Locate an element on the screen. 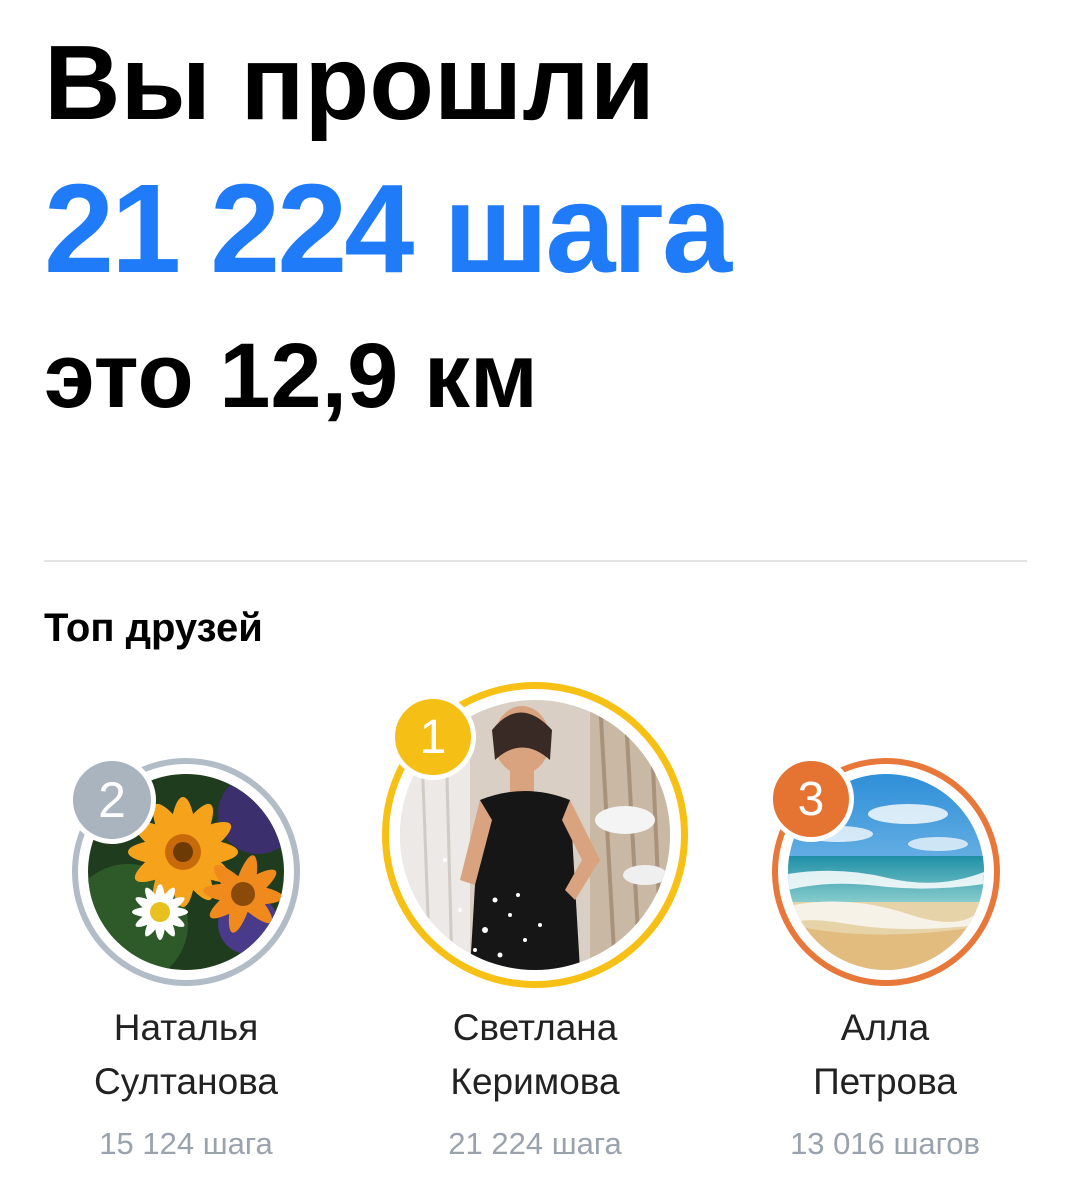 This screenshot has height=1200, width=1070. friend-first-name: Алла is located at coordinates (885, 1027).